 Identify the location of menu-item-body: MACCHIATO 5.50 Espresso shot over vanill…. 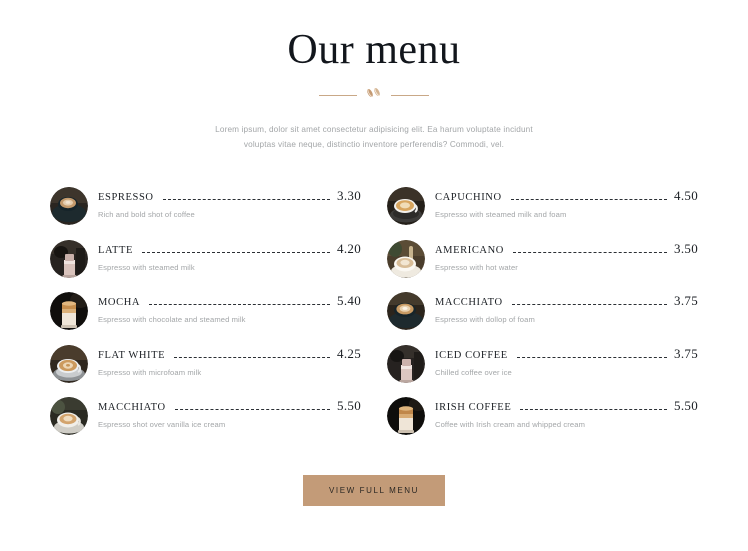
(224, 413).